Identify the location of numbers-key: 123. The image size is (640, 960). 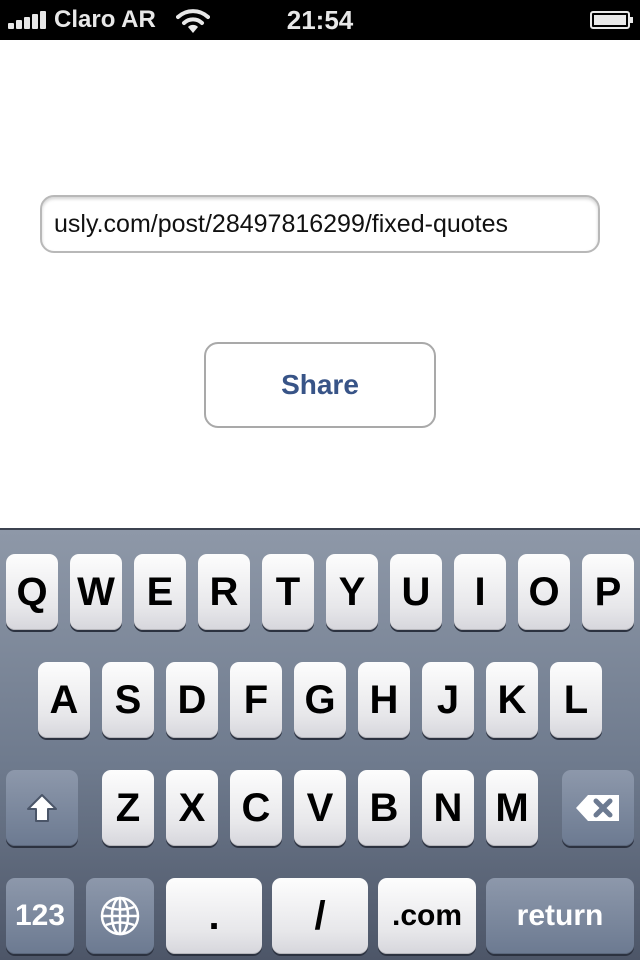
(40, 916).